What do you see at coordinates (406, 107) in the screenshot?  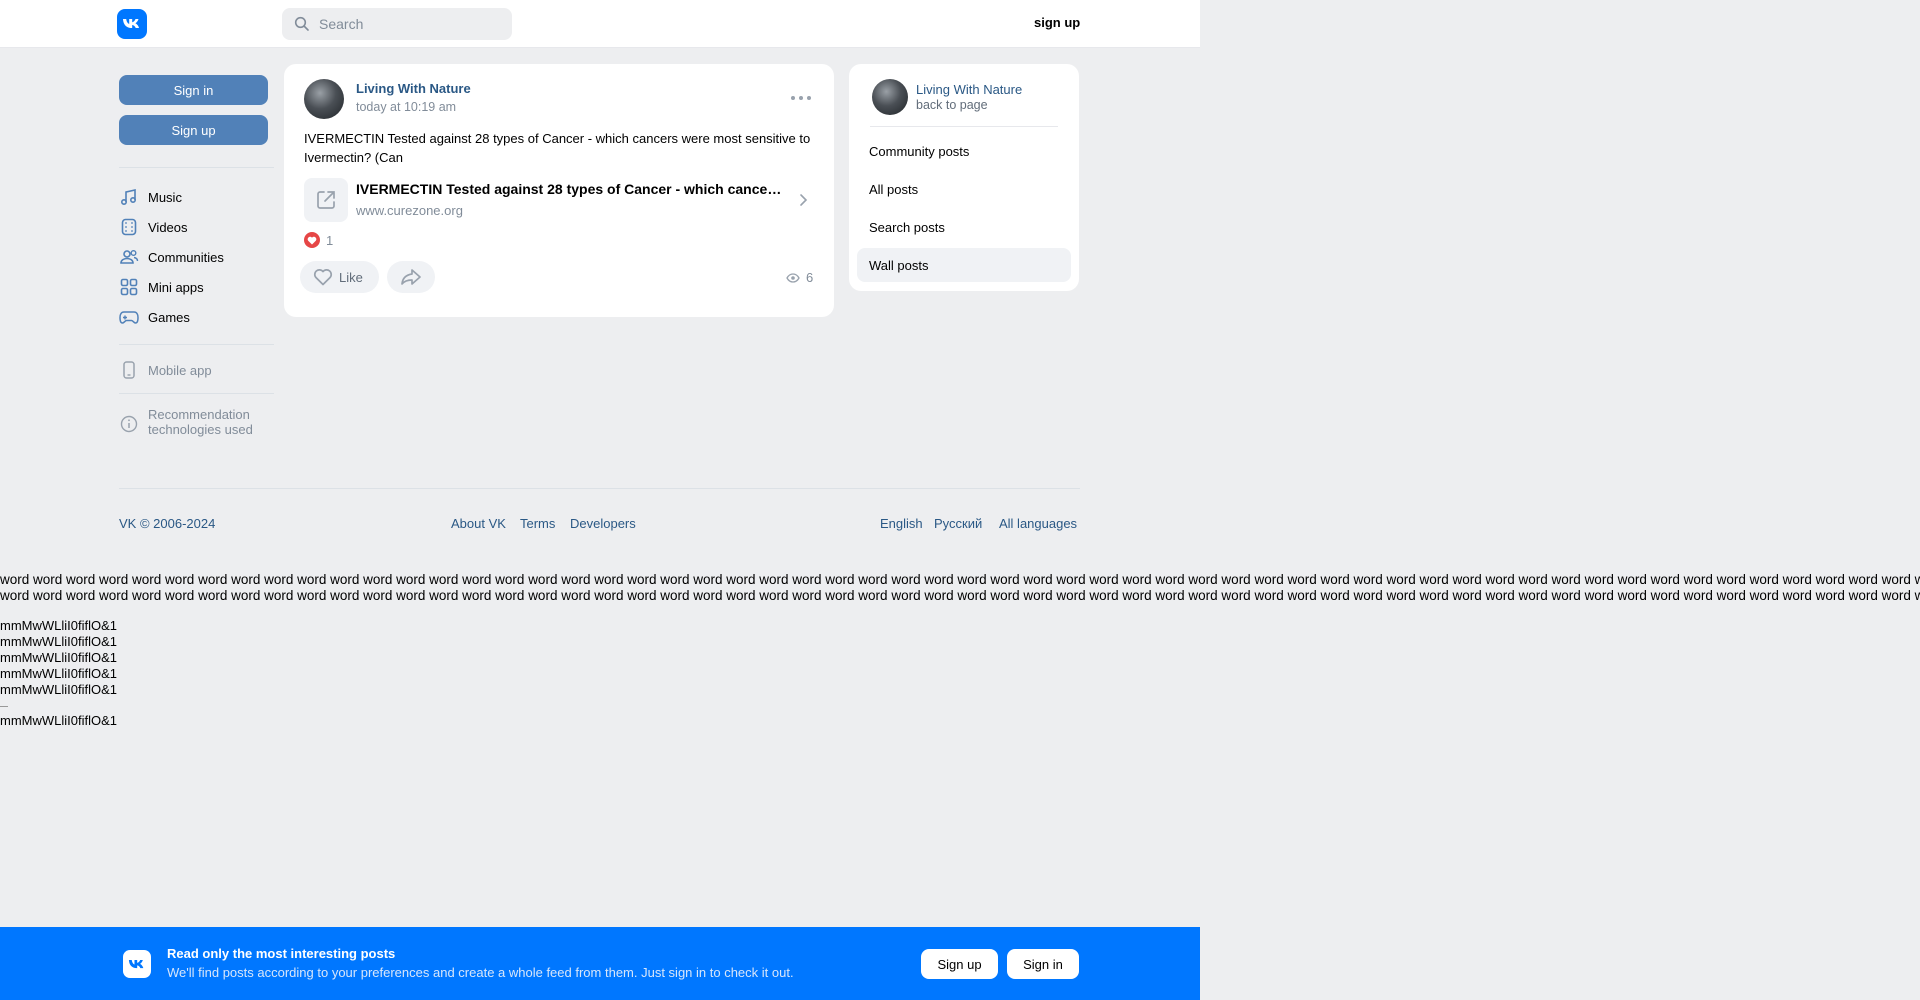 I see `post-time: today at 10:19 am` at bounding box center [406, 107].